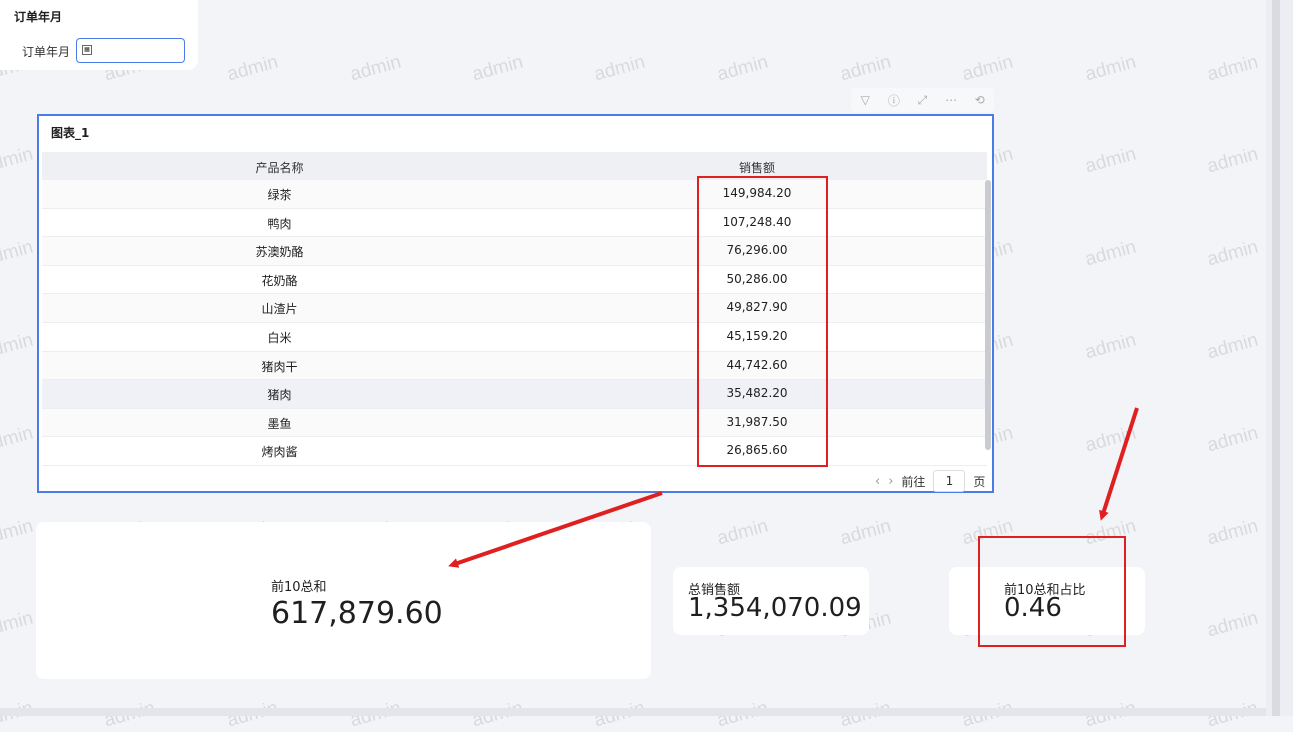  I want to click on arrow-to-ratio, so click(1119, 464).